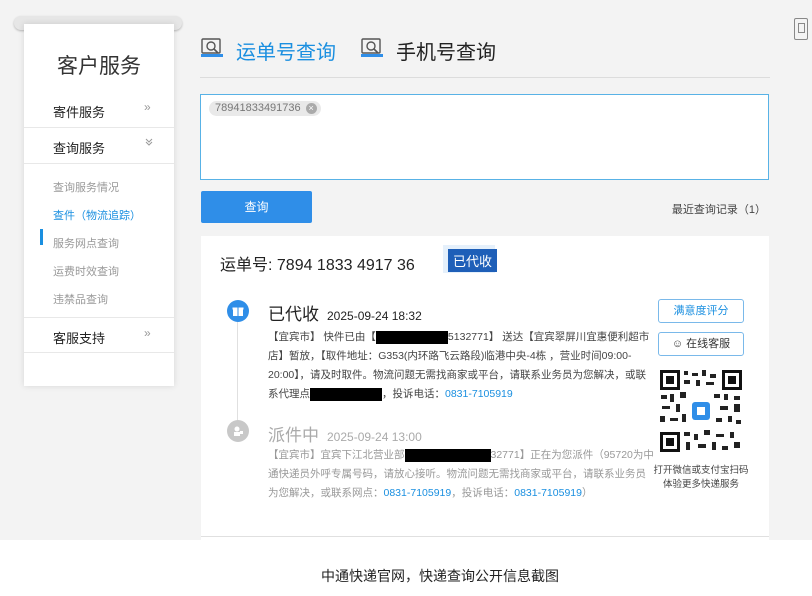 The width and height of the screenshot is (812, 596). What do you see at coordinates (701, 311) in the screenshot?
I see `rate-button: 满意度评分` at bounding box center [701, 311].